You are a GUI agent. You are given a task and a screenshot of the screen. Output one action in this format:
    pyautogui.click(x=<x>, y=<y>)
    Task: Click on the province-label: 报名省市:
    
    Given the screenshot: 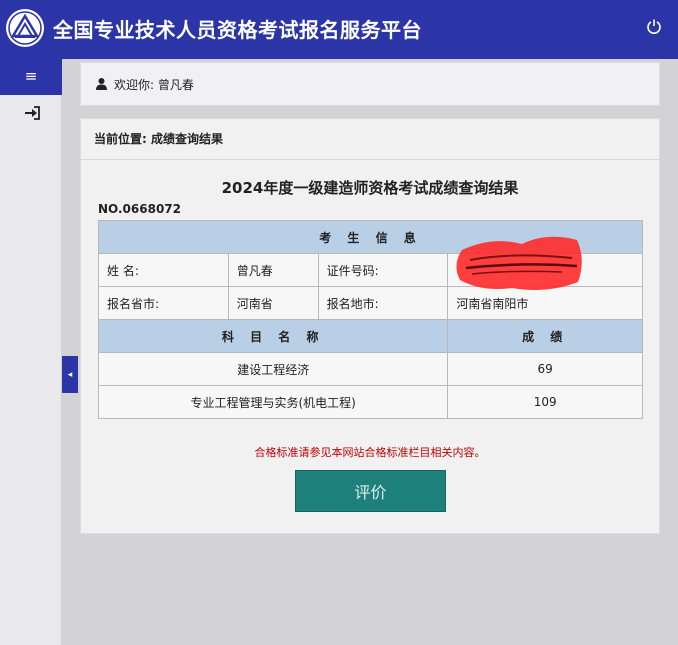 What is the action you would take?
    pyautogui.click(x=163, y=303)
    